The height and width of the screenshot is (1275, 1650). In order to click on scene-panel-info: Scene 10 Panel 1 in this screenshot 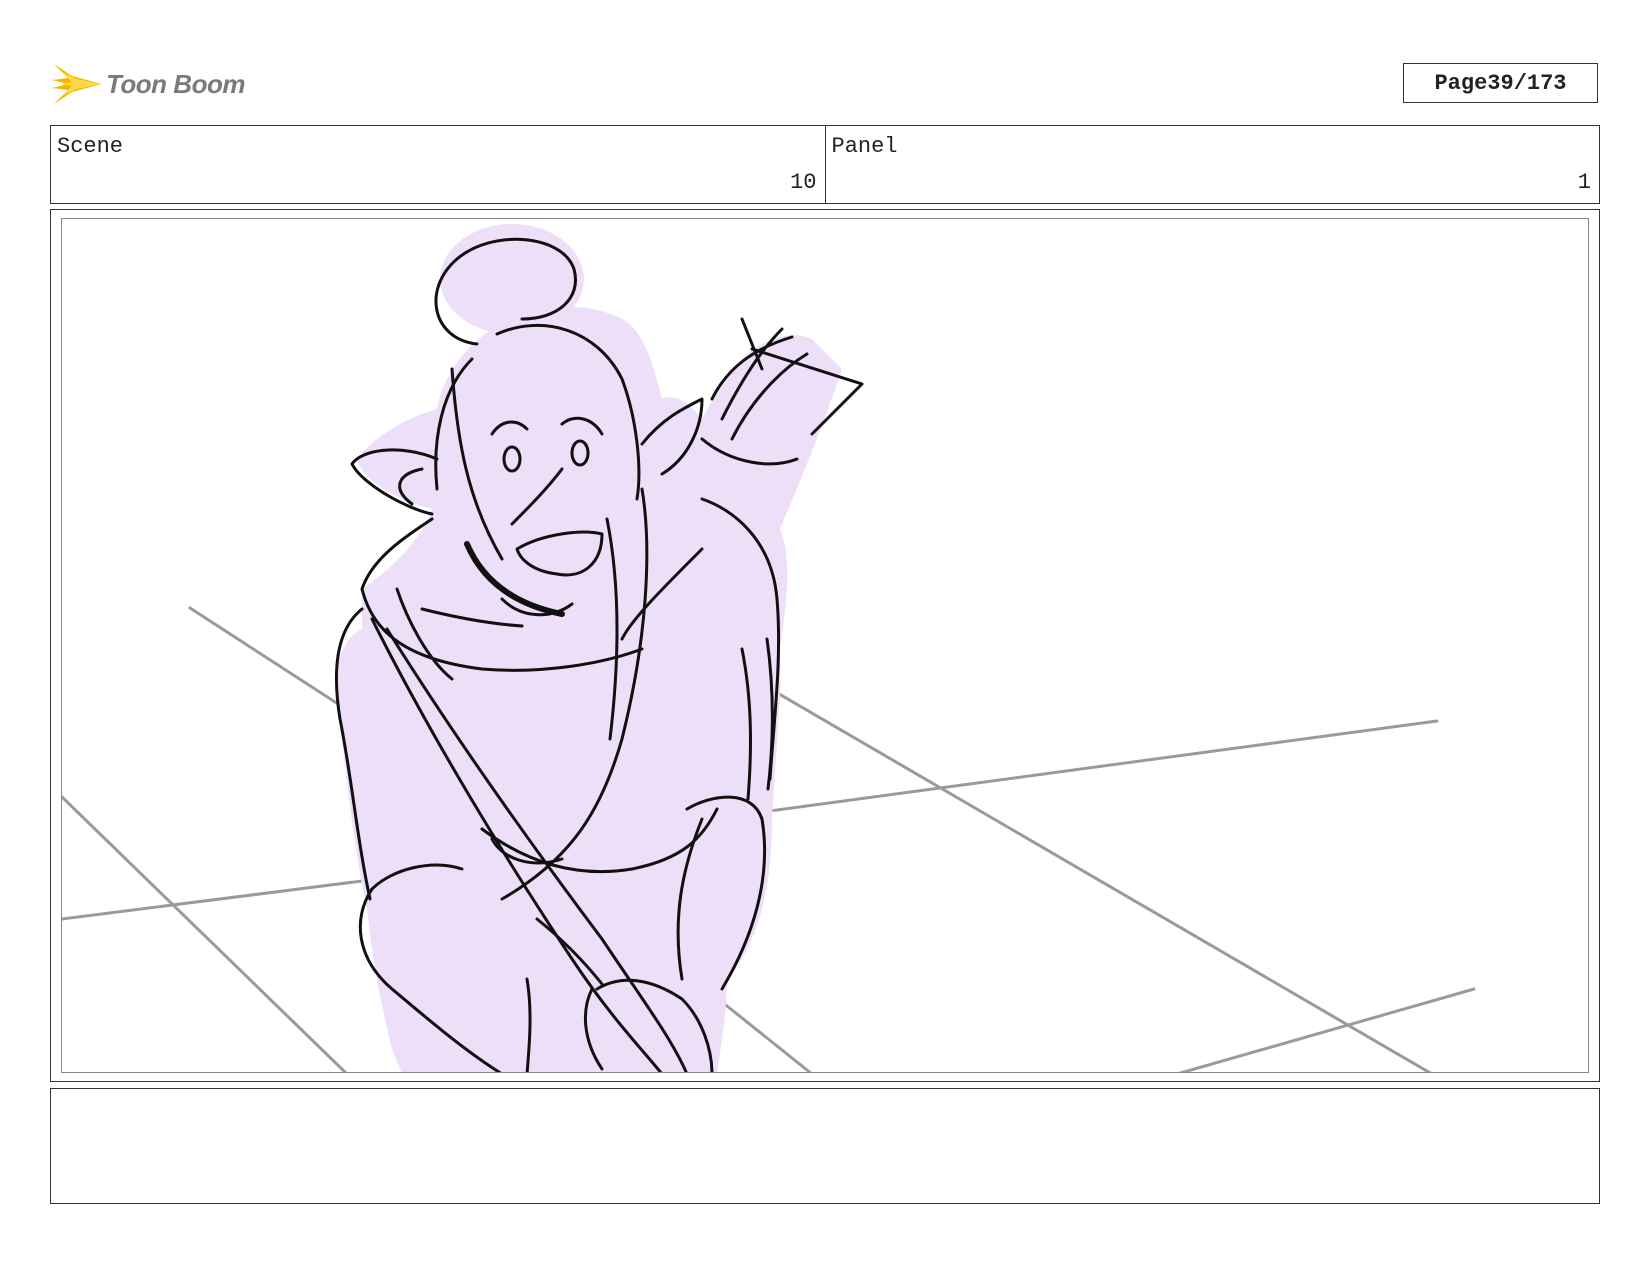, I will do `click(825, 164)`.